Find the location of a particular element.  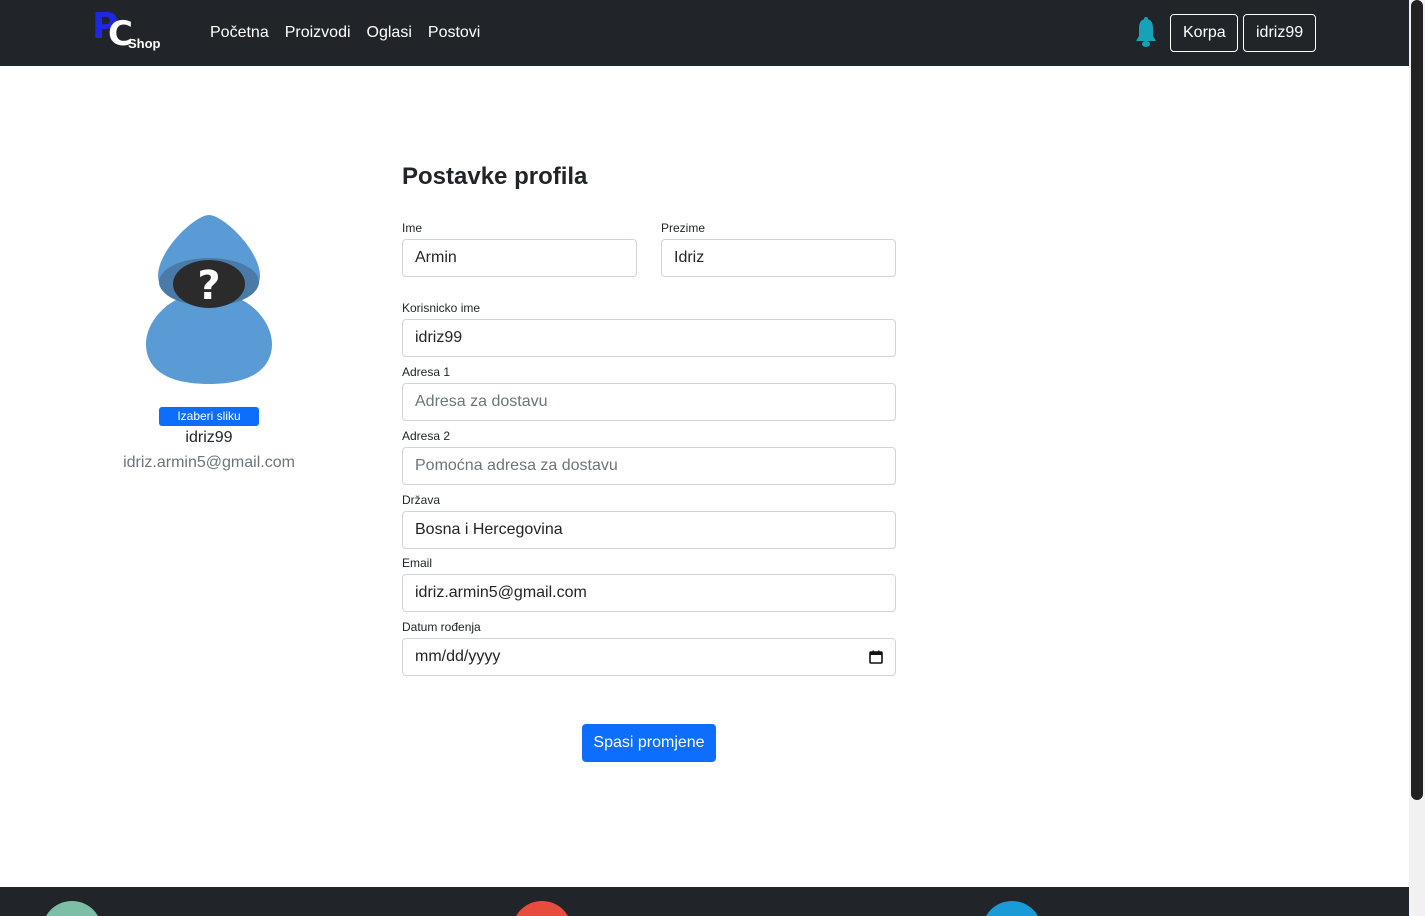

nav-link-pocetna: Početna is located at coordinates (239, 33).